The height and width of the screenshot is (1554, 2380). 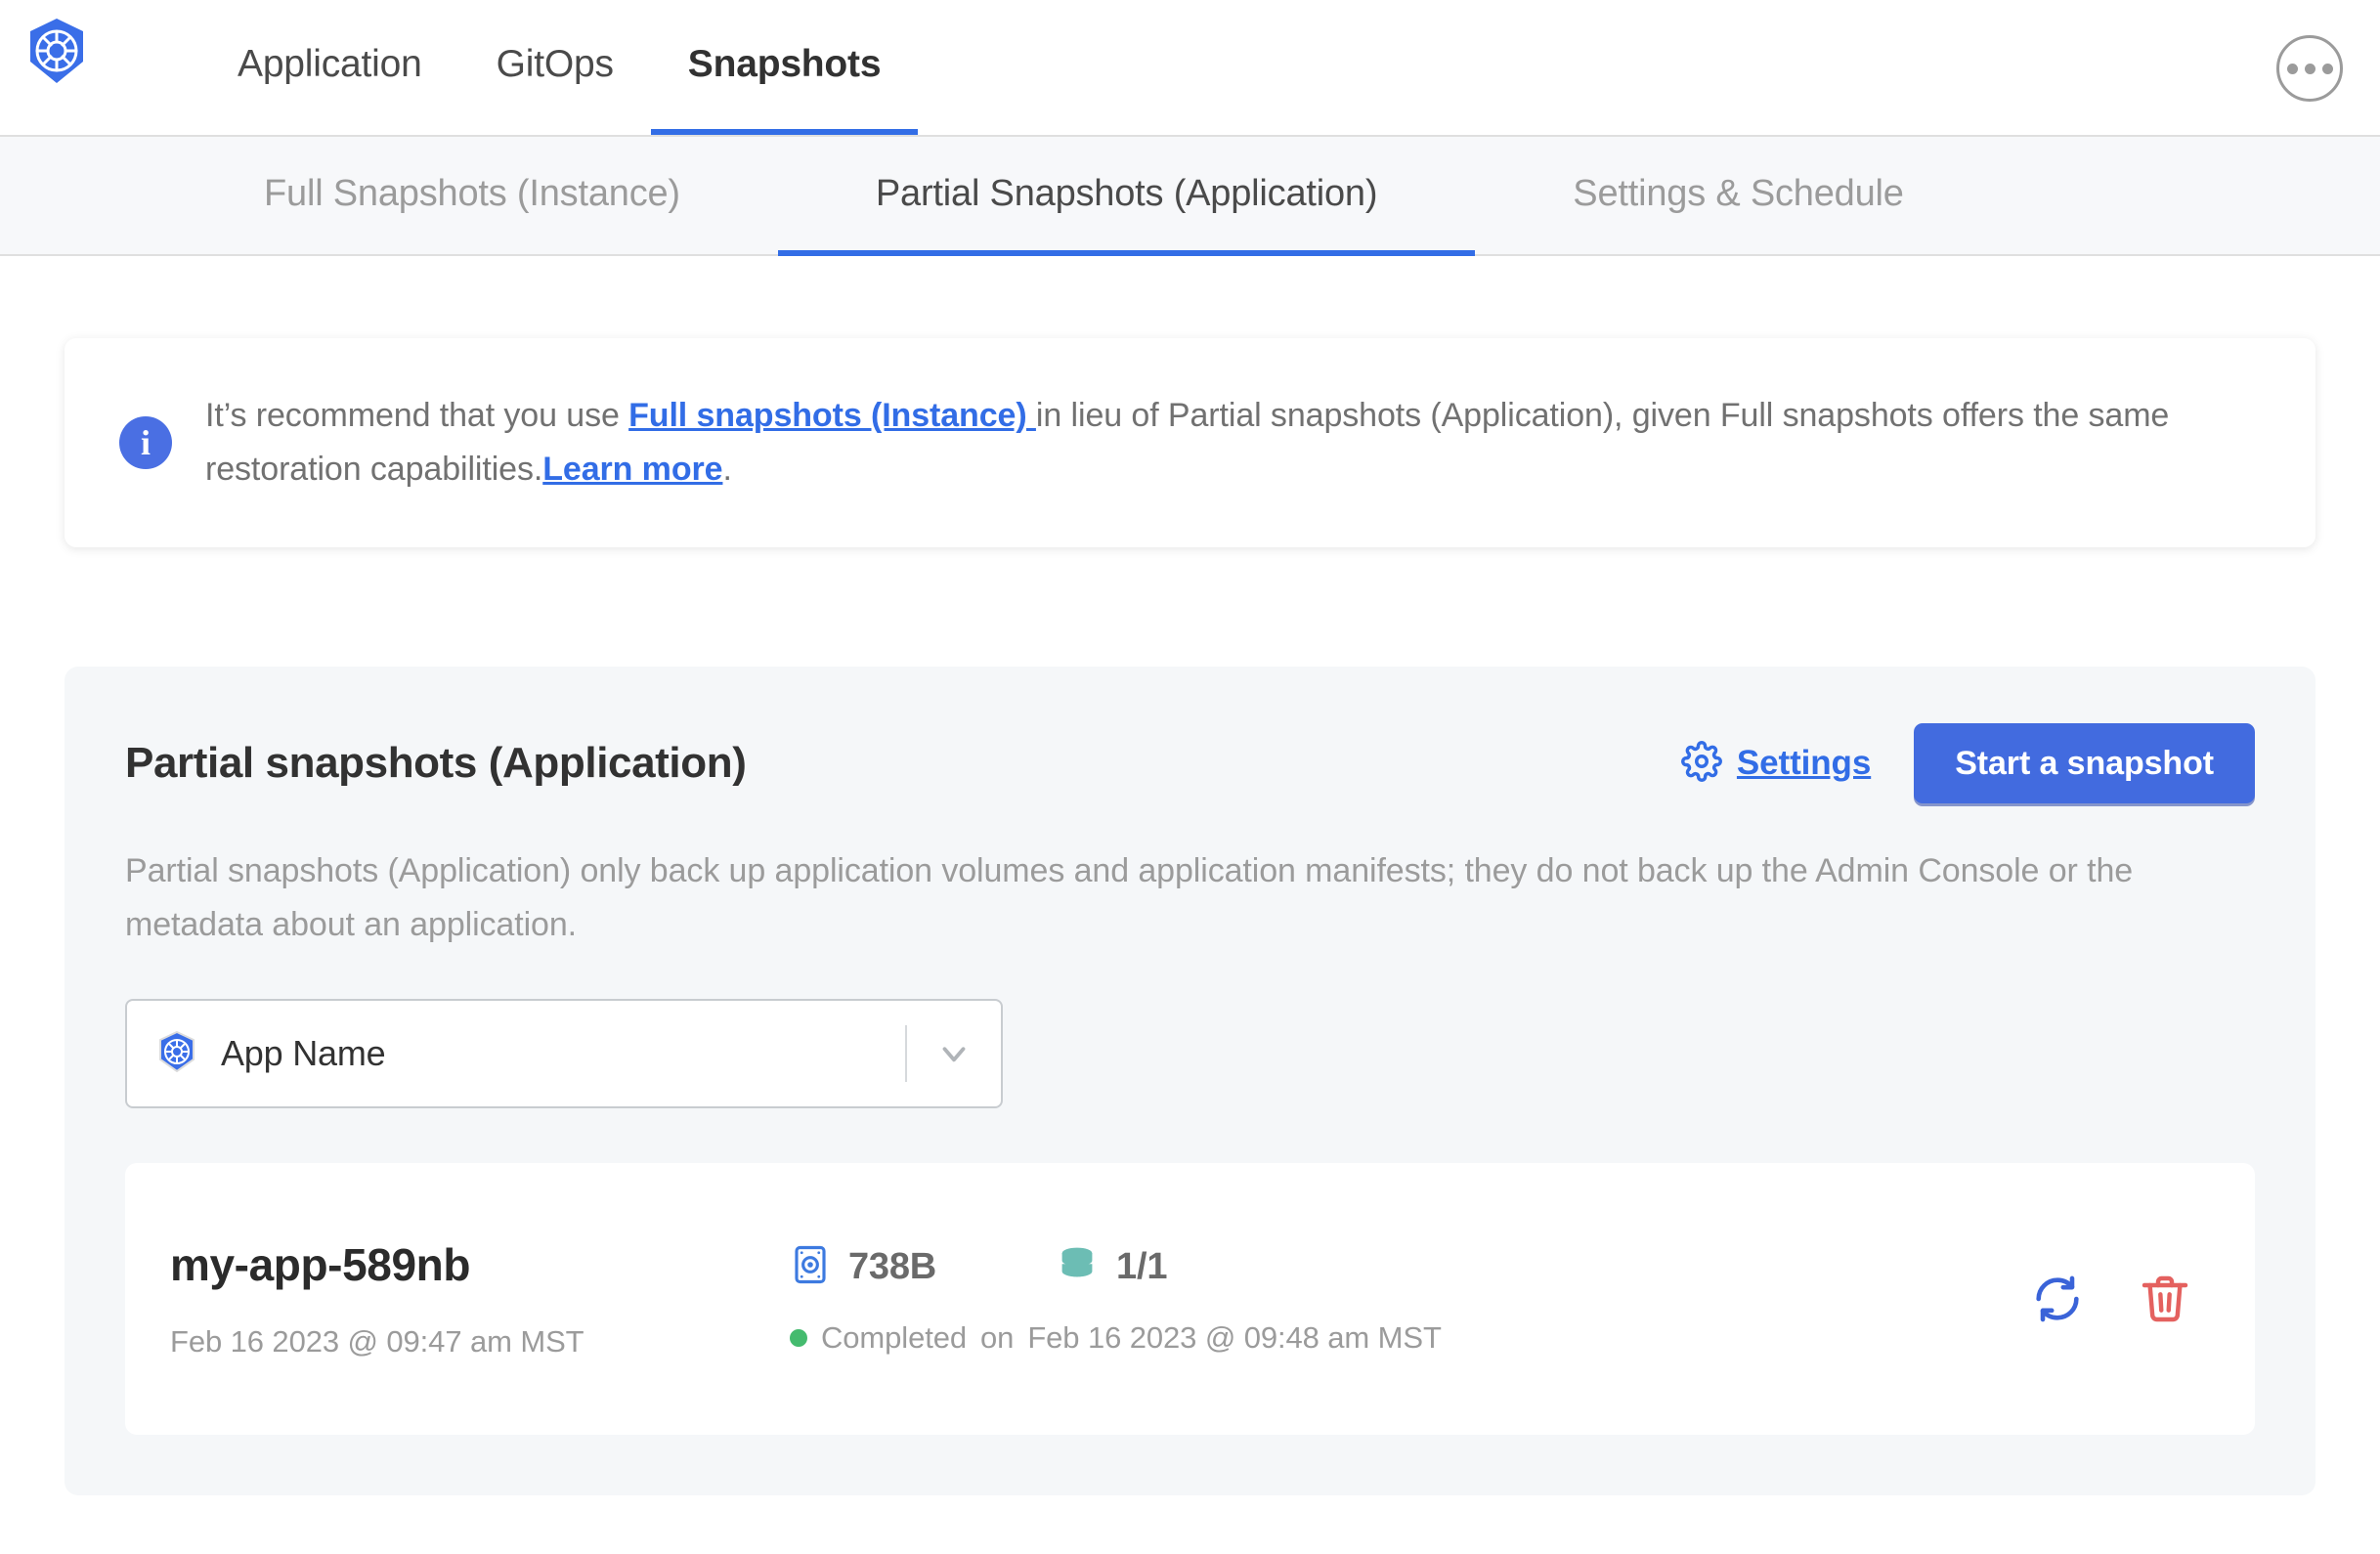 What do you see at coordinates (1077, 1267) in the screenshot?
I see `database-icon` at bounding box center [1077, 1267].